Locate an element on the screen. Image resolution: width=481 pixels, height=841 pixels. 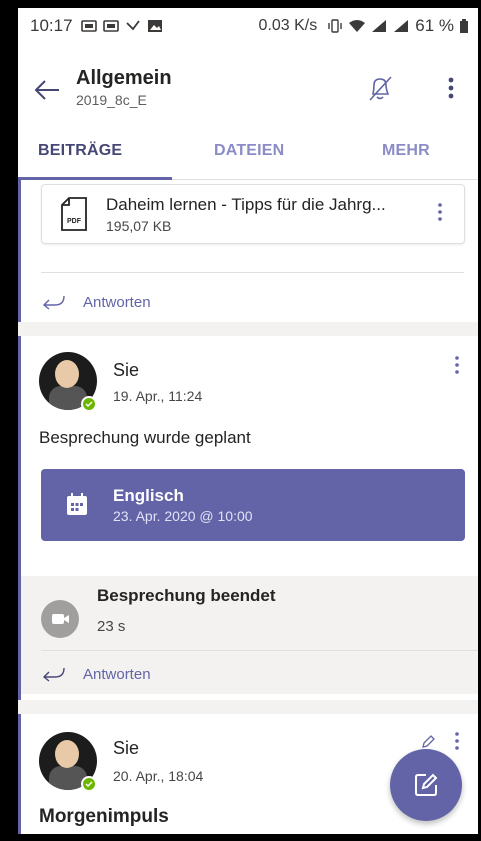
channel-header: Allgemein 2019_8c_E is located at coordinates (248, 85).